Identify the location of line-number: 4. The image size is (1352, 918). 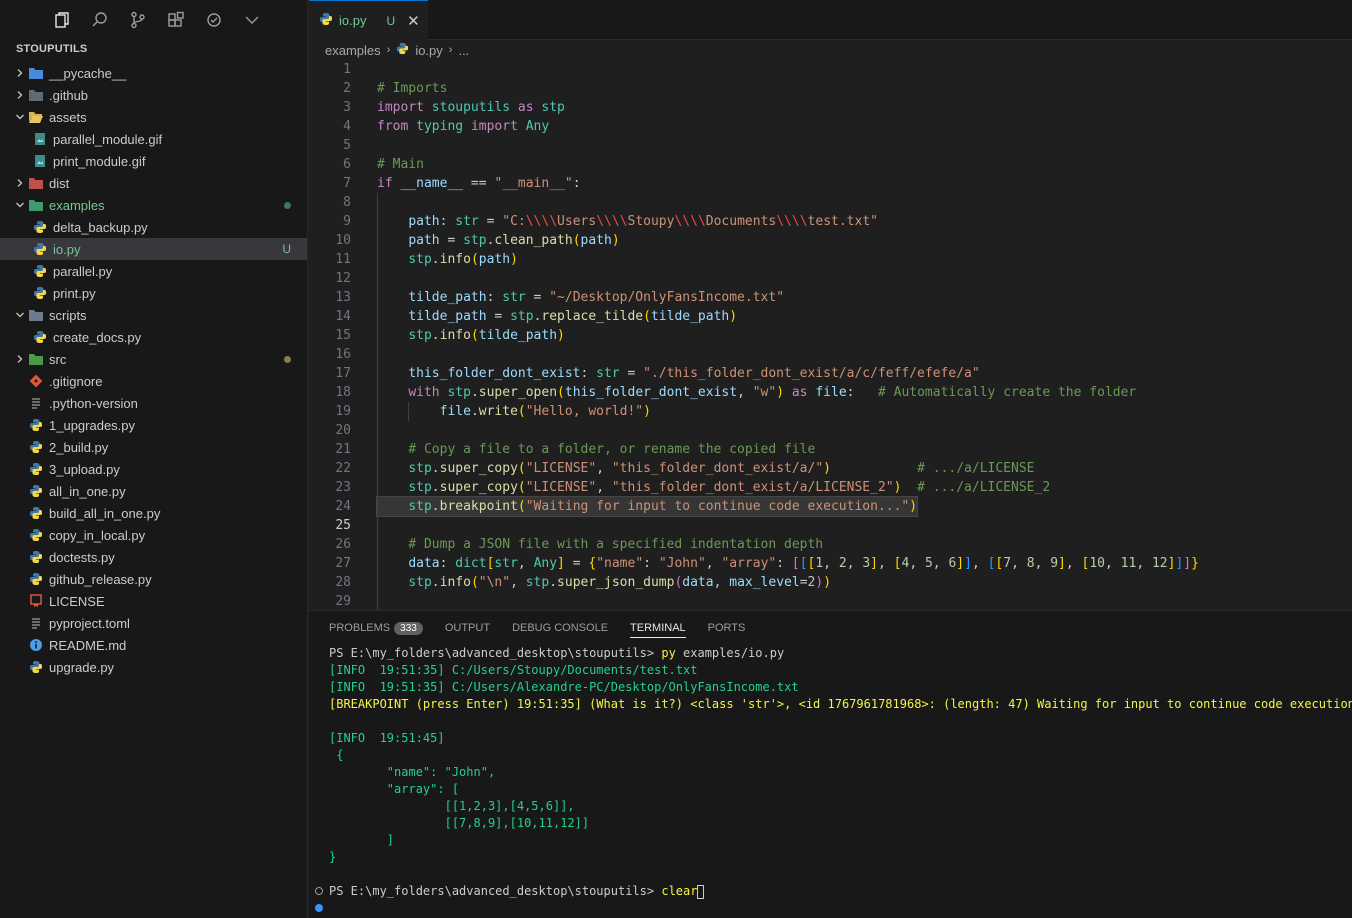
(347, 126).